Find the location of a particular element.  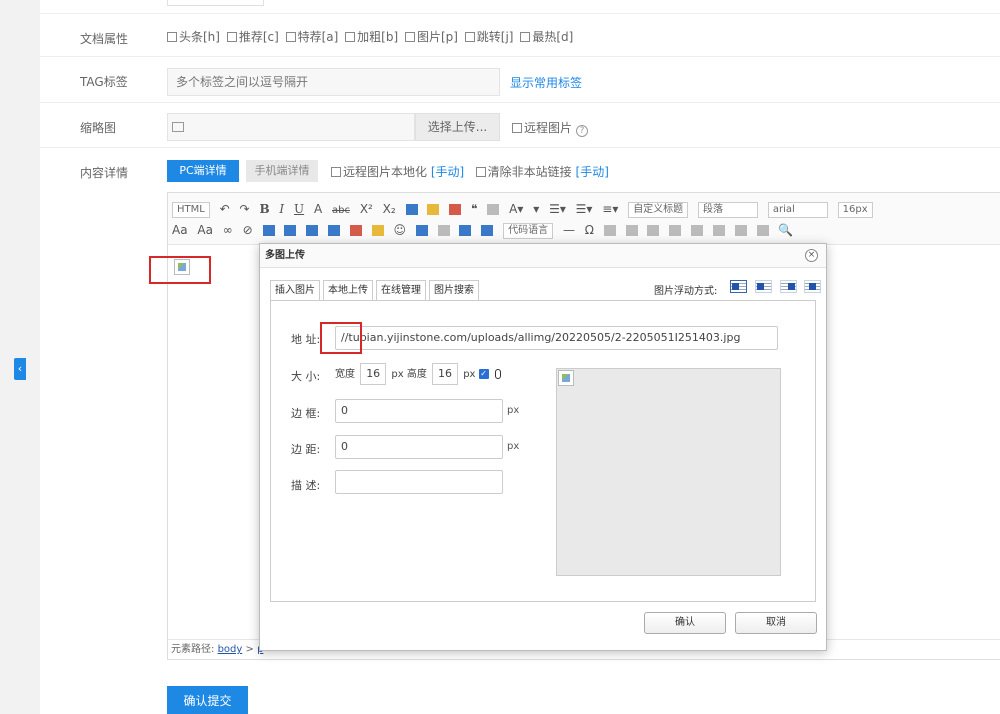

float-left-icon is located at coordinates (763, 286).